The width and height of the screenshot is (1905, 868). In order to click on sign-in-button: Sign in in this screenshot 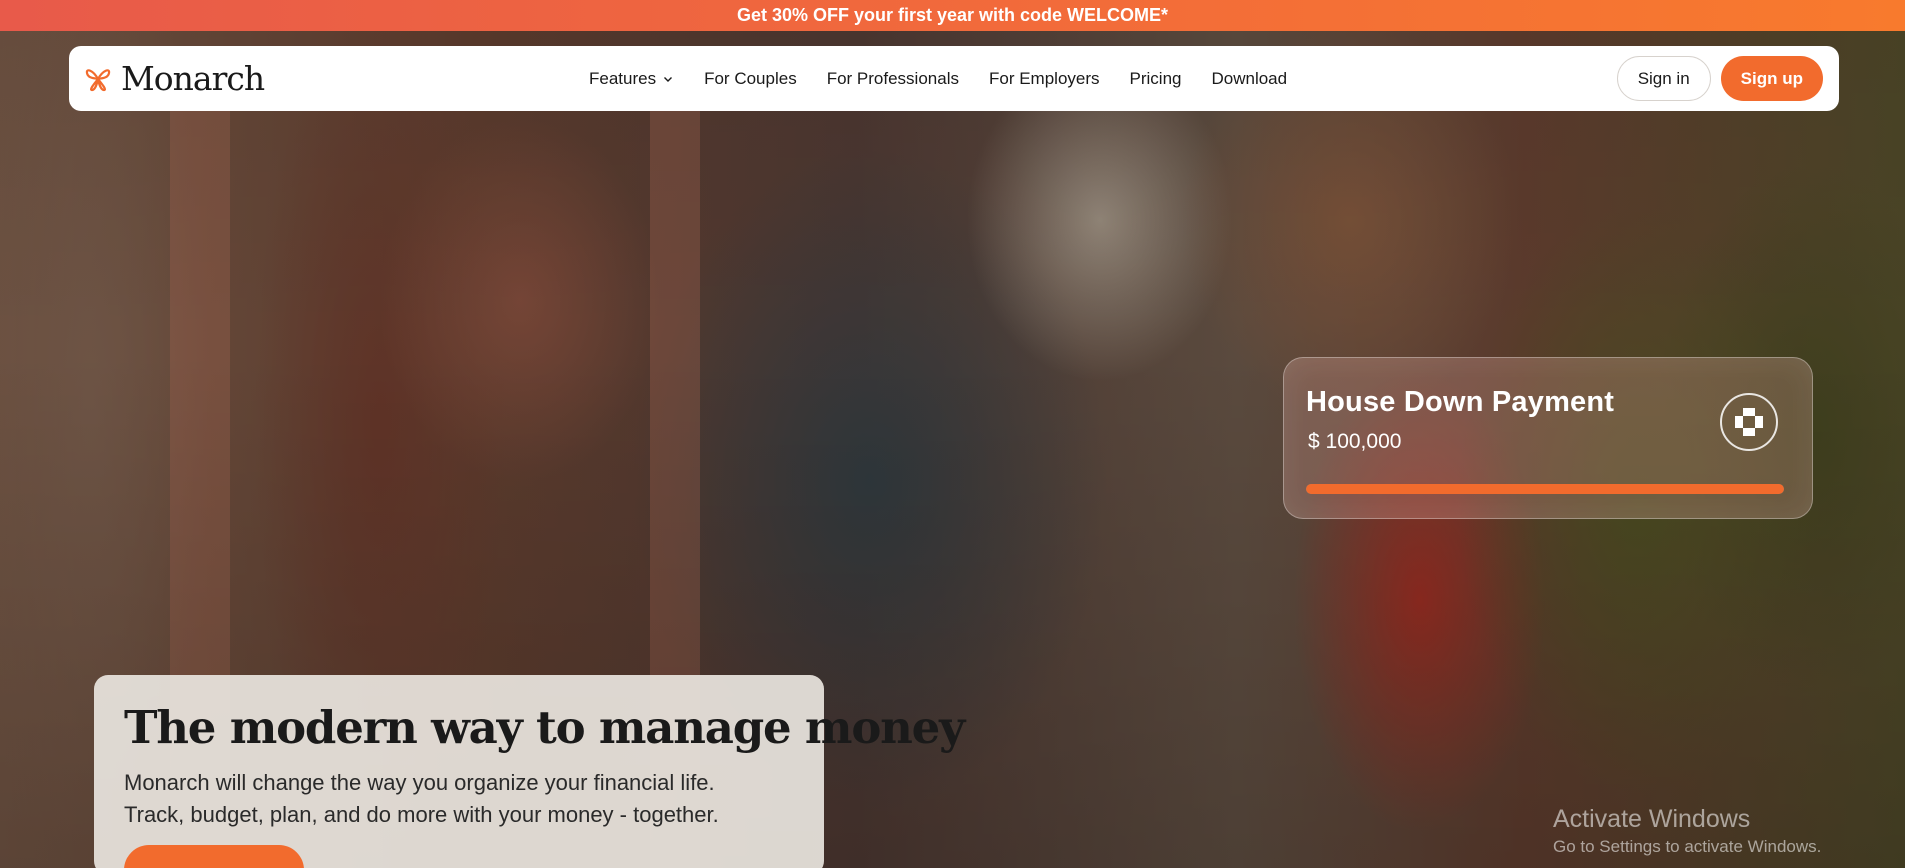, I will do `click(1663, 78)`.